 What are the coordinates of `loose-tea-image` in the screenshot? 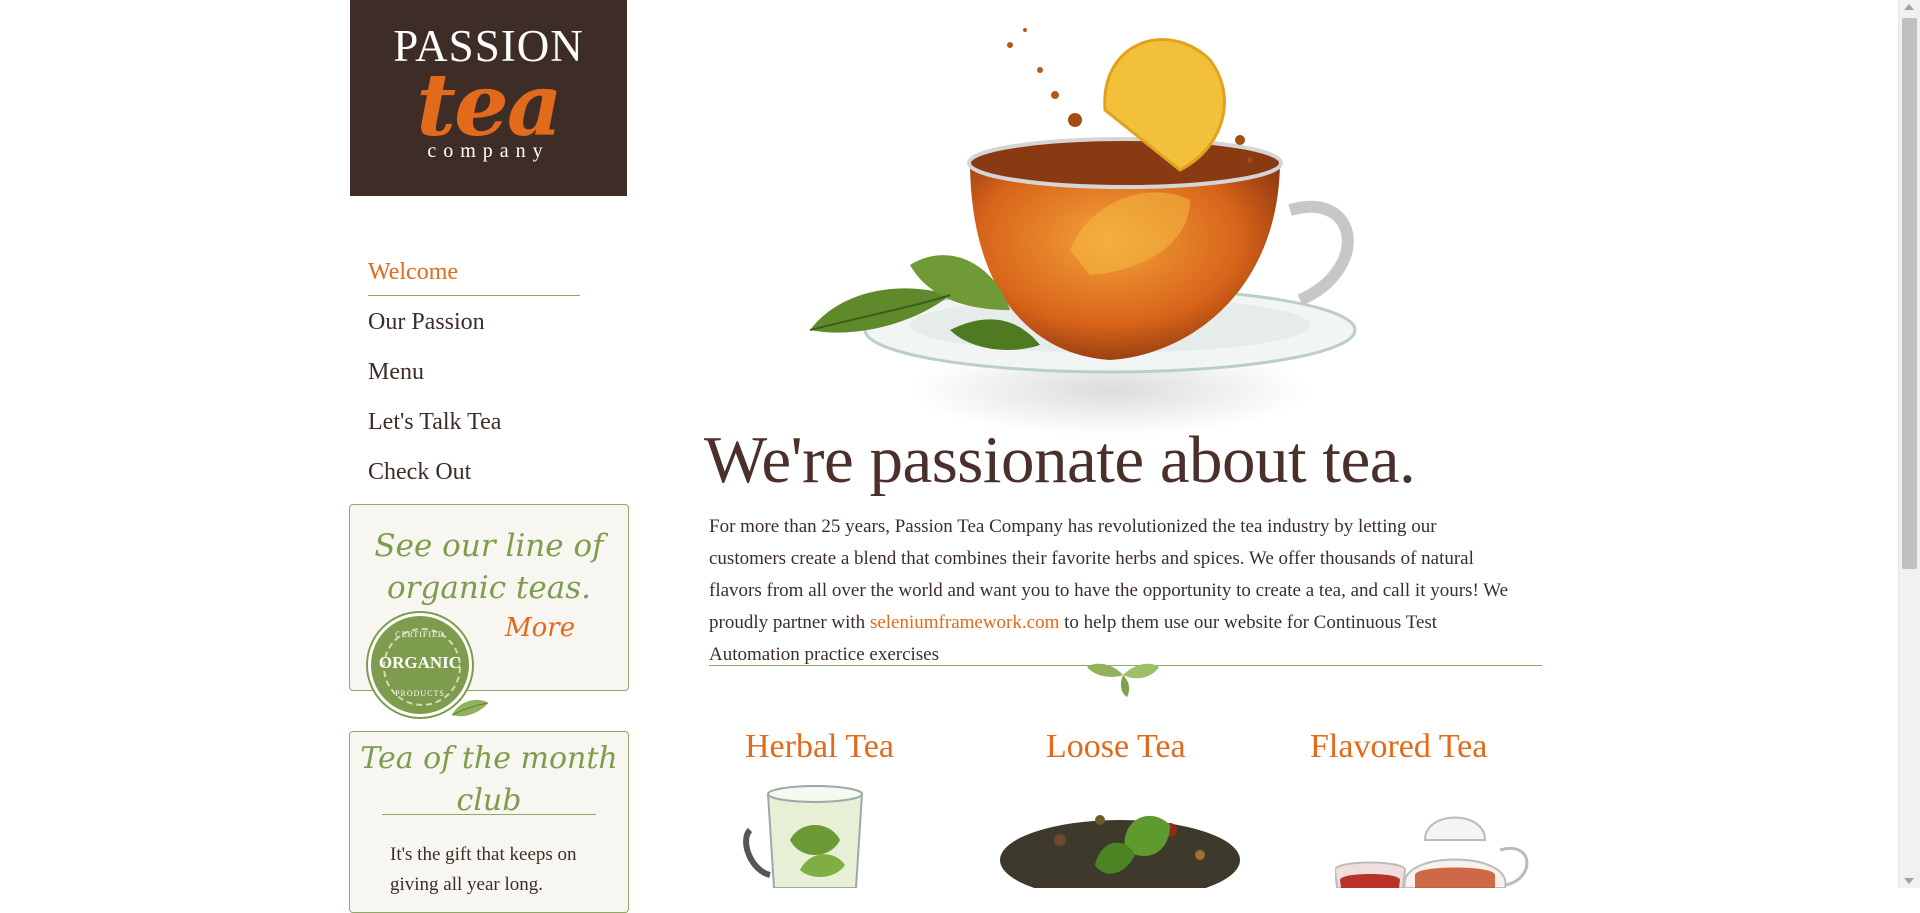 It's located at (1120, 834).